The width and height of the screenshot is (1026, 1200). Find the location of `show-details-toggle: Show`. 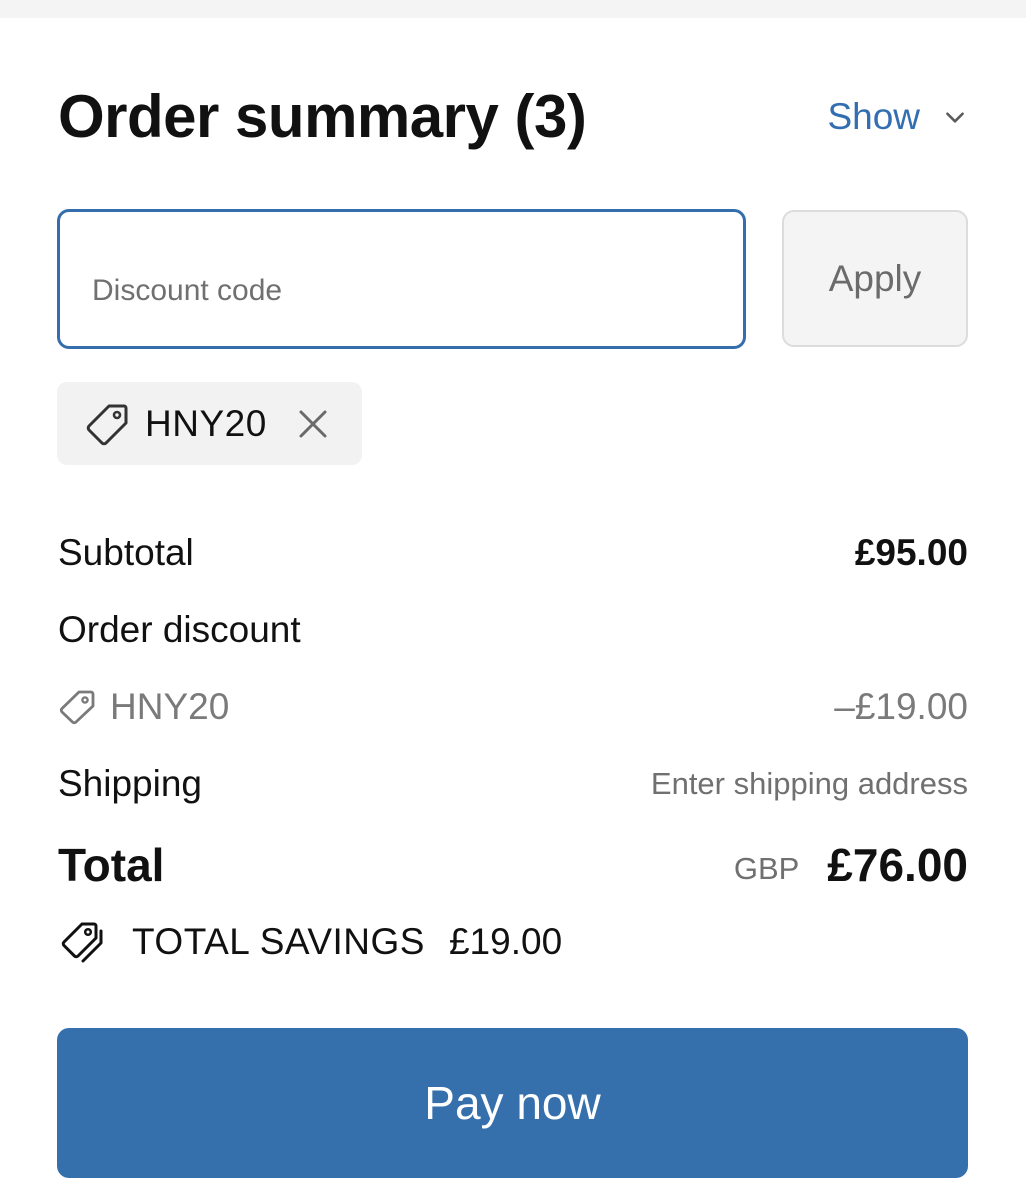

show-details-toggle: Show is located at coordinates (897, 117).